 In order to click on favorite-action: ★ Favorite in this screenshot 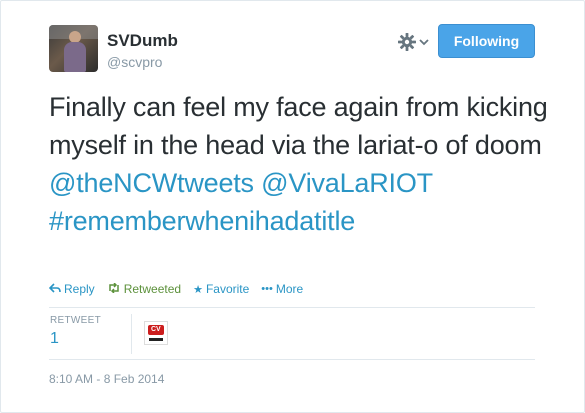, I will do `click(221, 289)`.